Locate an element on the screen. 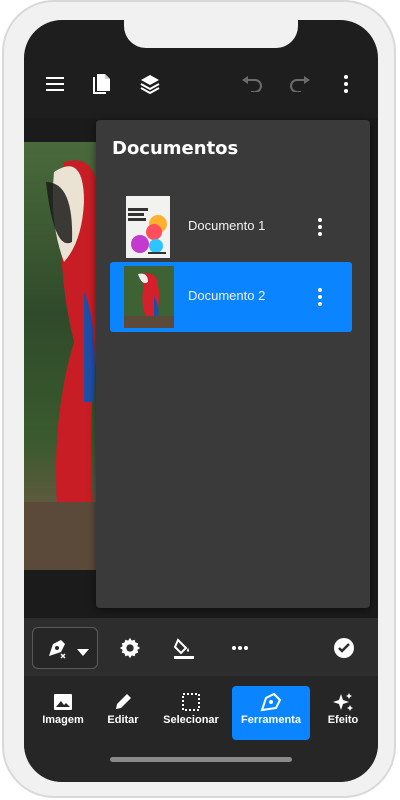 The height and width of the screenshot is (800, 400). poster-thumbnail is located at coordinates (148, 227).